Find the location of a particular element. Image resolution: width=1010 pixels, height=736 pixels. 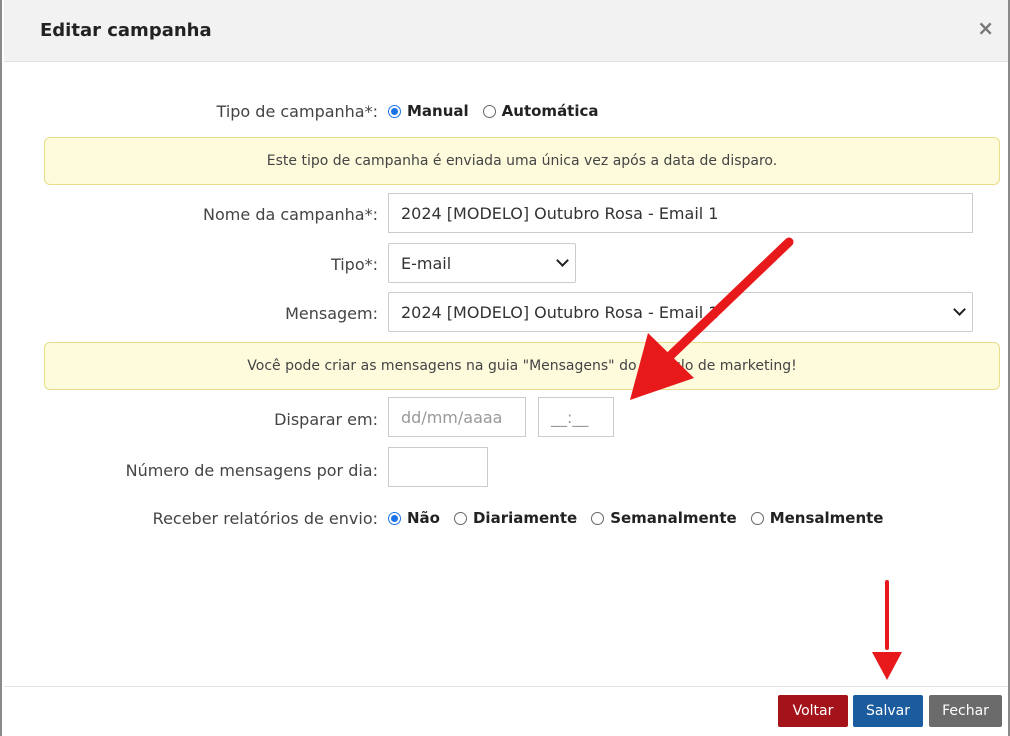

arrow-to-salvar-button is located at coordinates (887, 630).